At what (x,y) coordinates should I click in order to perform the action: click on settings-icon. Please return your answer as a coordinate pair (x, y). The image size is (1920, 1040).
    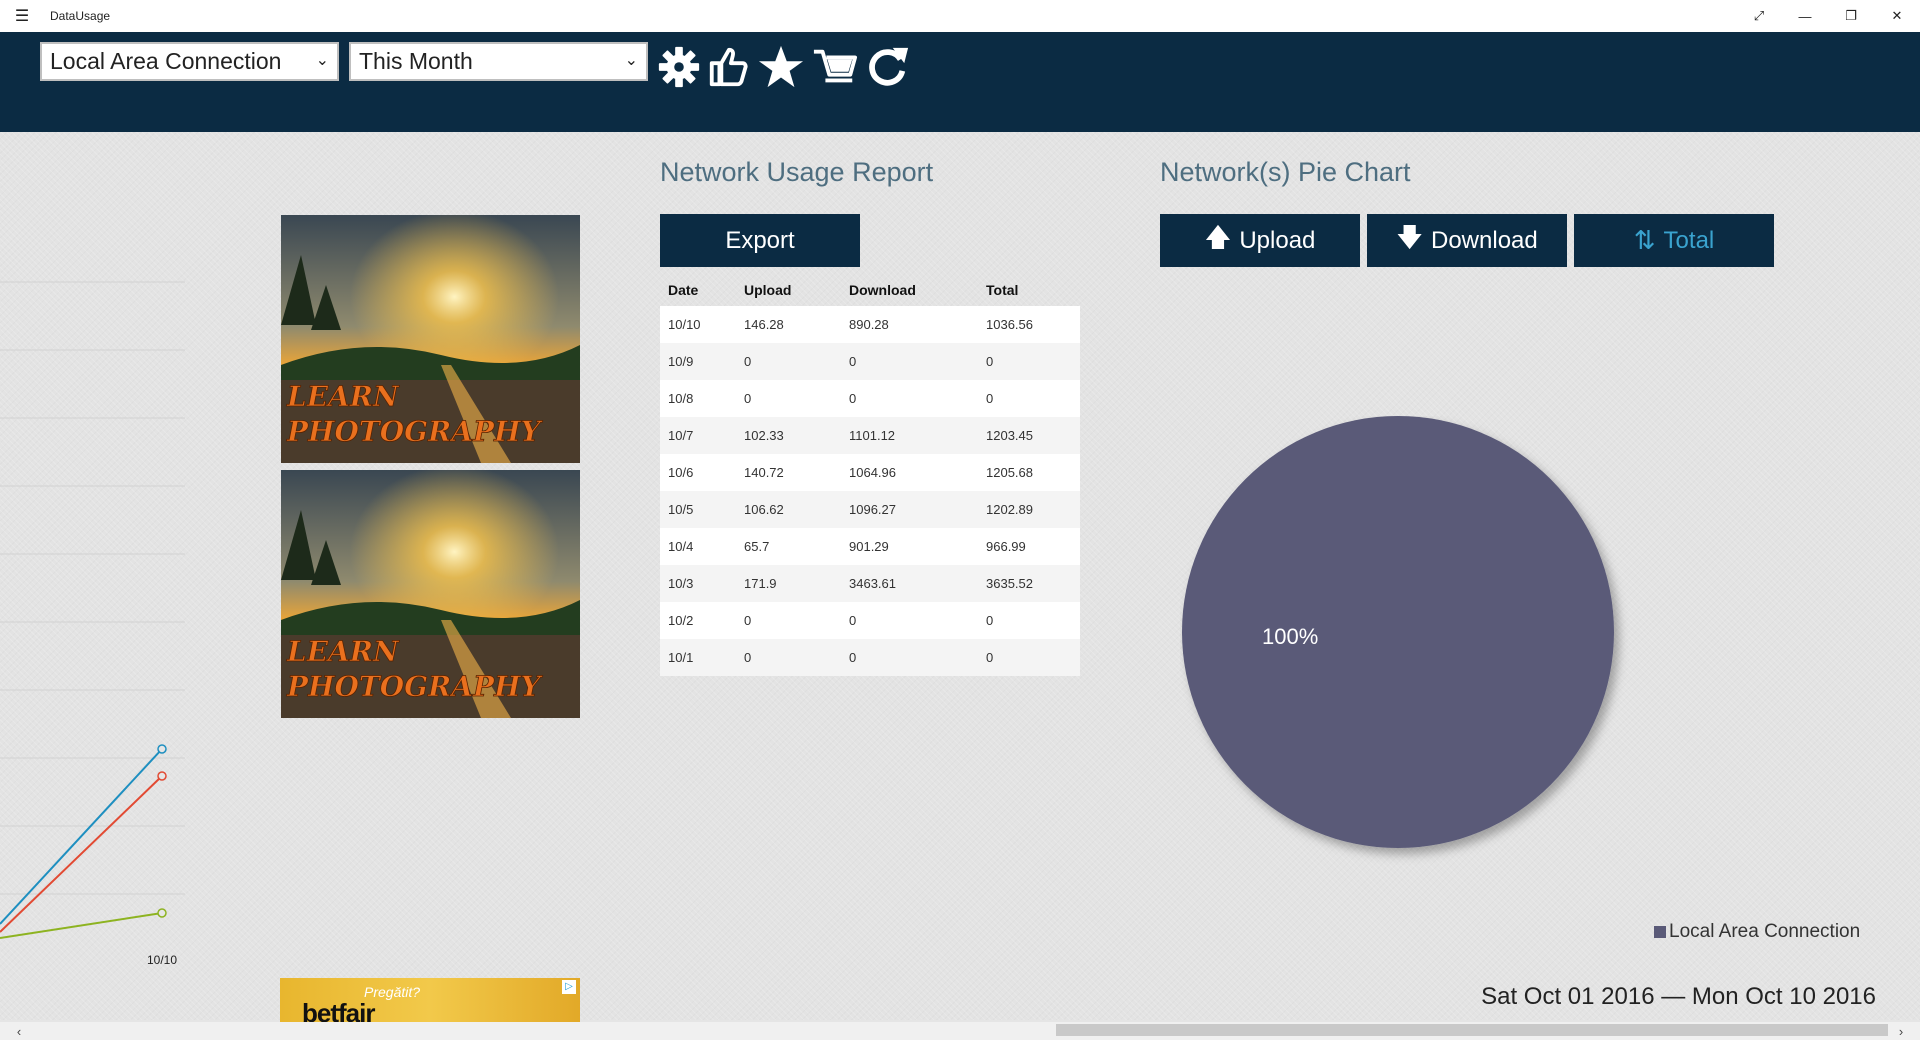
    Looking at the image, I should click on (679, 67).